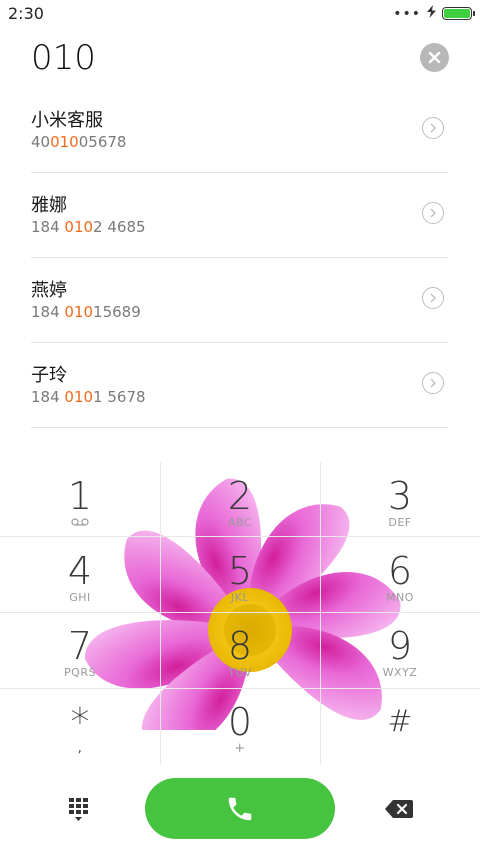 The width and height of the screenshot is (480, 853). What do you see at coordinates (239, 215) in the screenshot?
I see `contact-row: 雅娜 184 0102 4685` at bounding box center [239, 215].